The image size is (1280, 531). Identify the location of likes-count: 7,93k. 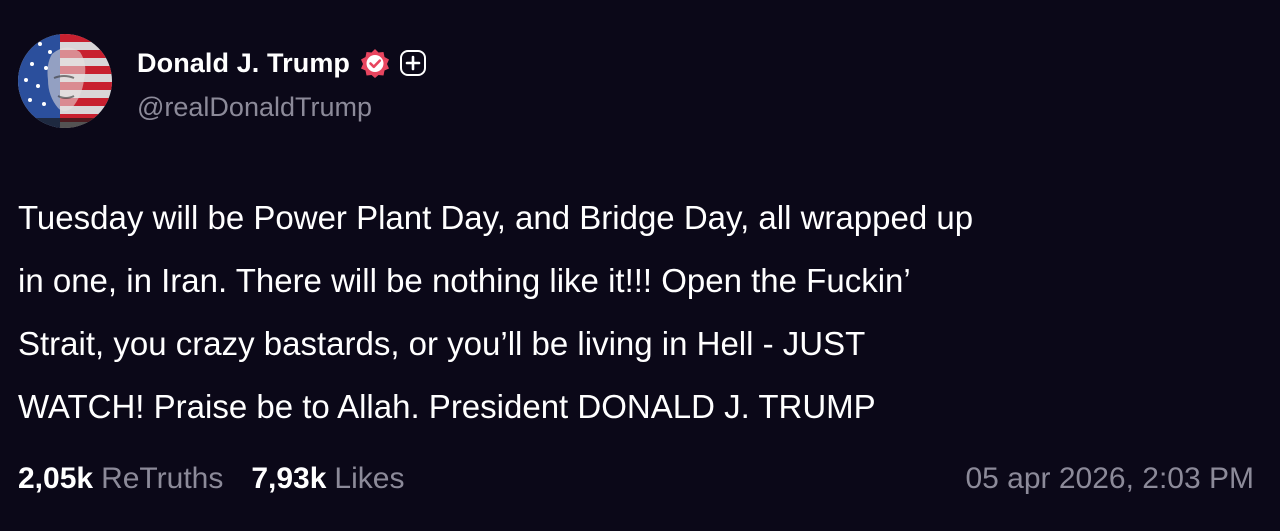
(288, 479).